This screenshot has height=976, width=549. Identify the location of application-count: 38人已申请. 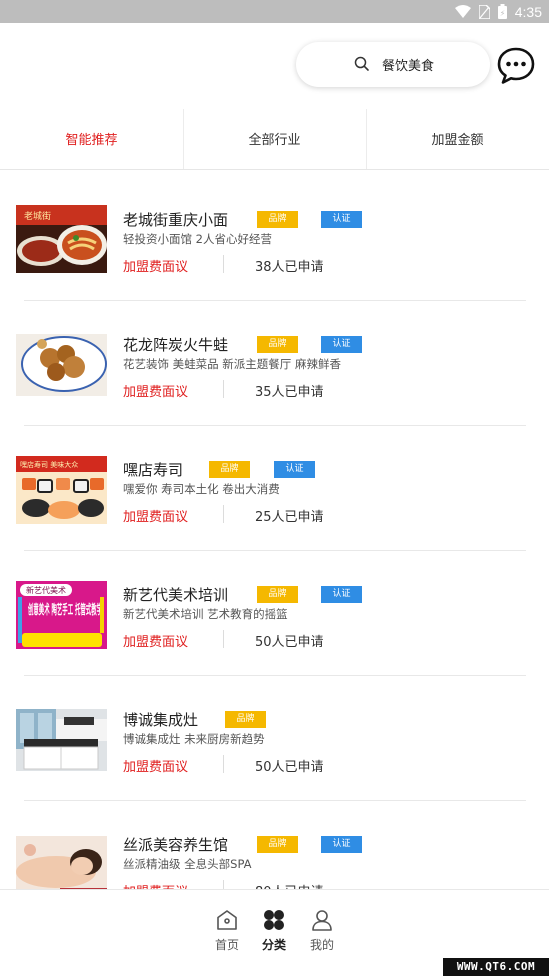
(289, 267).